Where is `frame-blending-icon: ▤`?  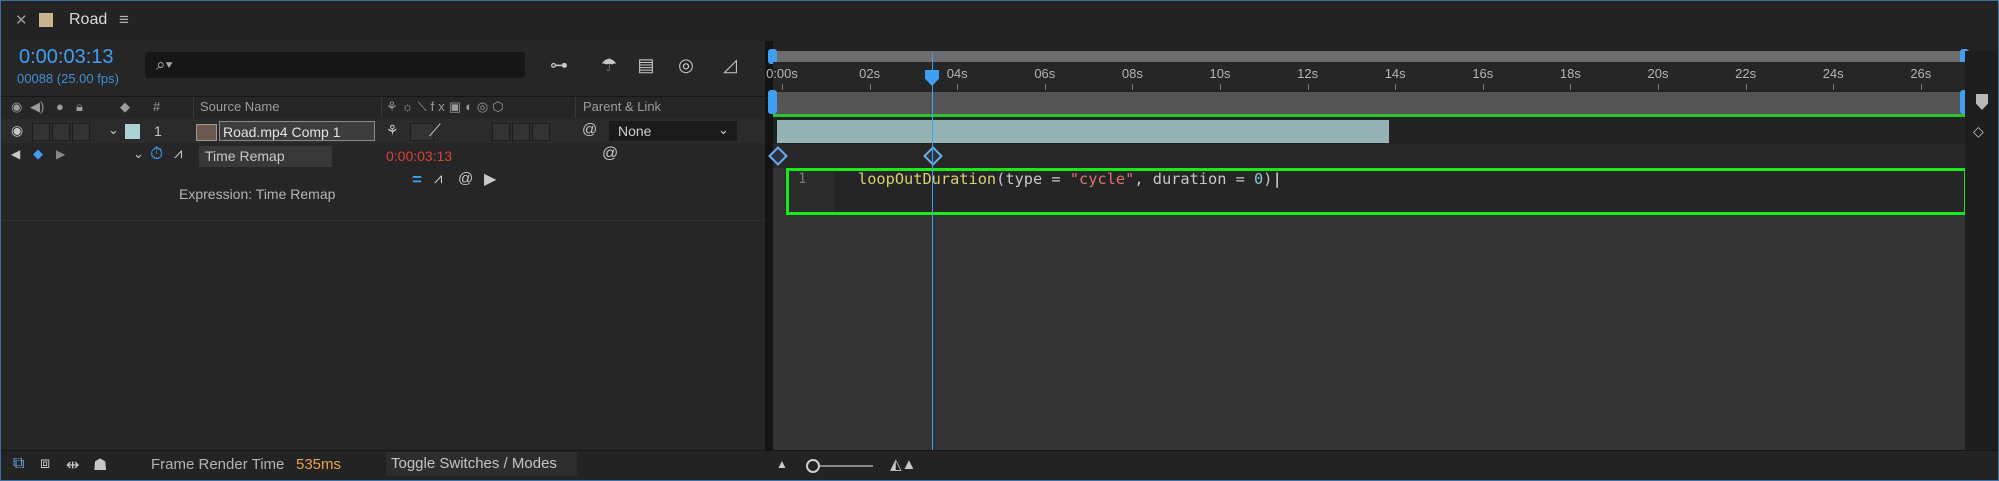 frame-blending-icon: ▤ is located at coordinates (646, 65).